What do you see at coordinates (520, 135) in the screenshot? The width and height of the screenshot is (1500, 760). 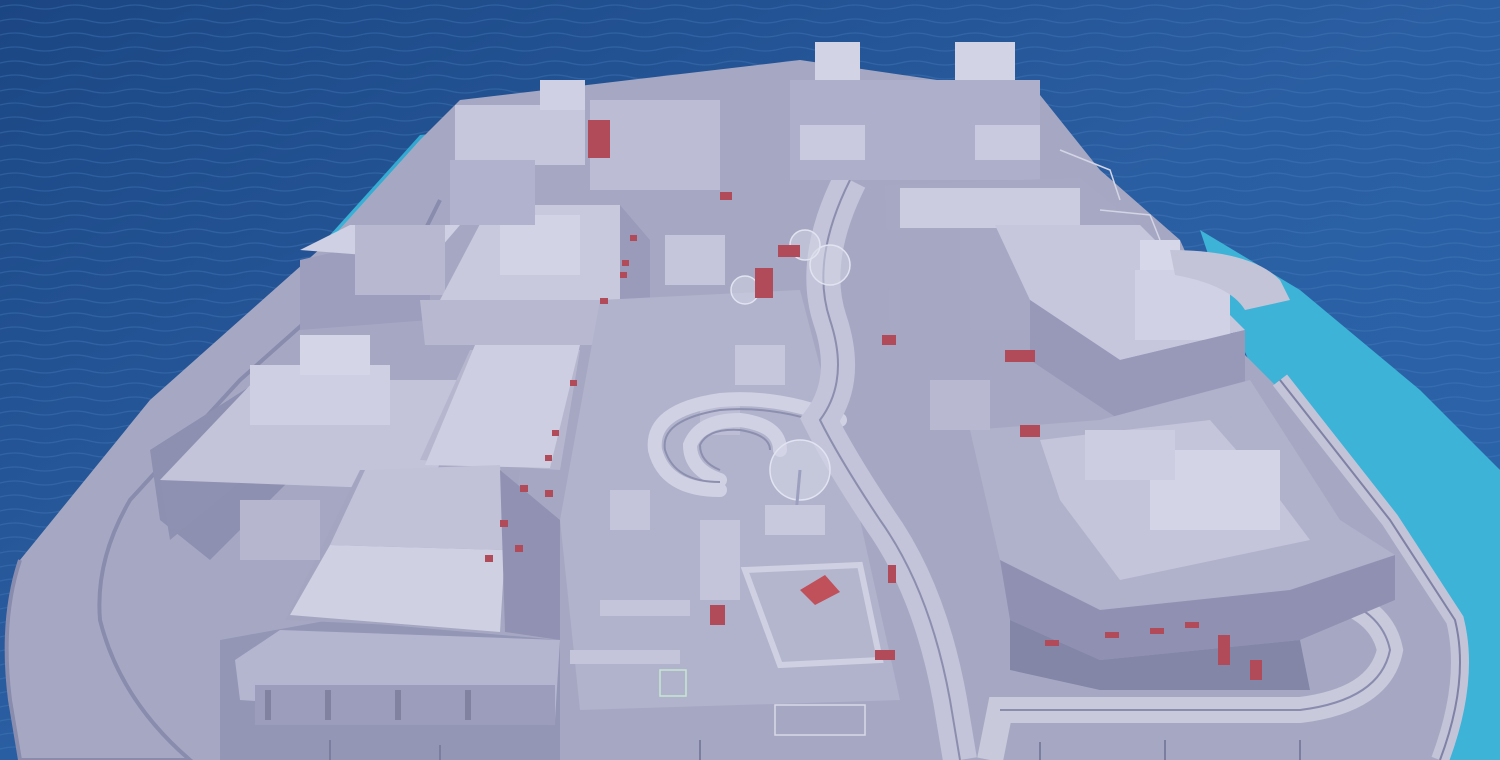 I see `building-top-left-a` at bounding box center [520, 135].